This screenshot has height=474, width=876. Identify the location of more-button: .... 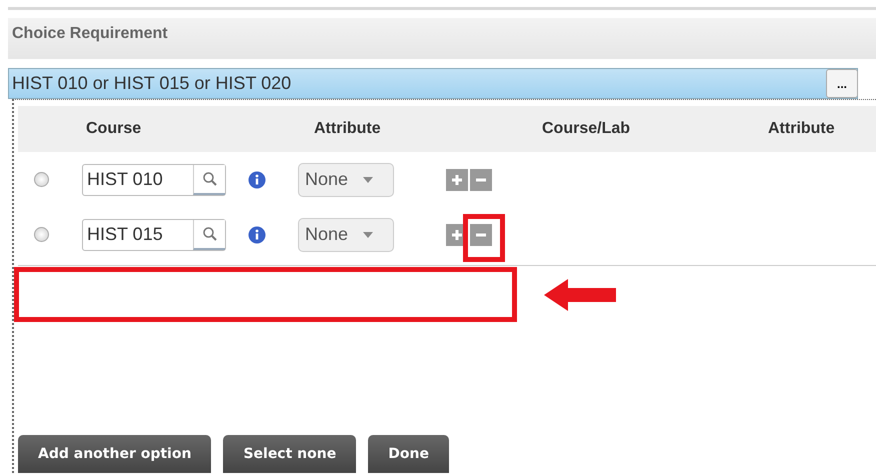
(842, 83).